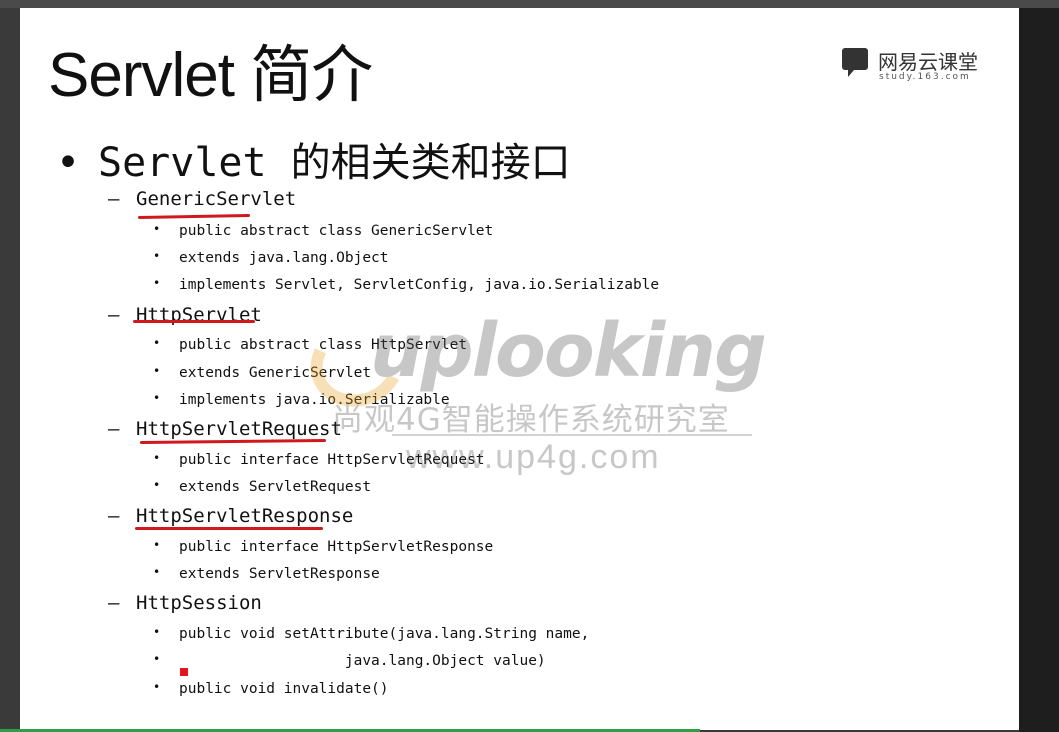 The image size is (1059, 732). I want to click on logo-en-text: study.163.com, so click(925, 77).